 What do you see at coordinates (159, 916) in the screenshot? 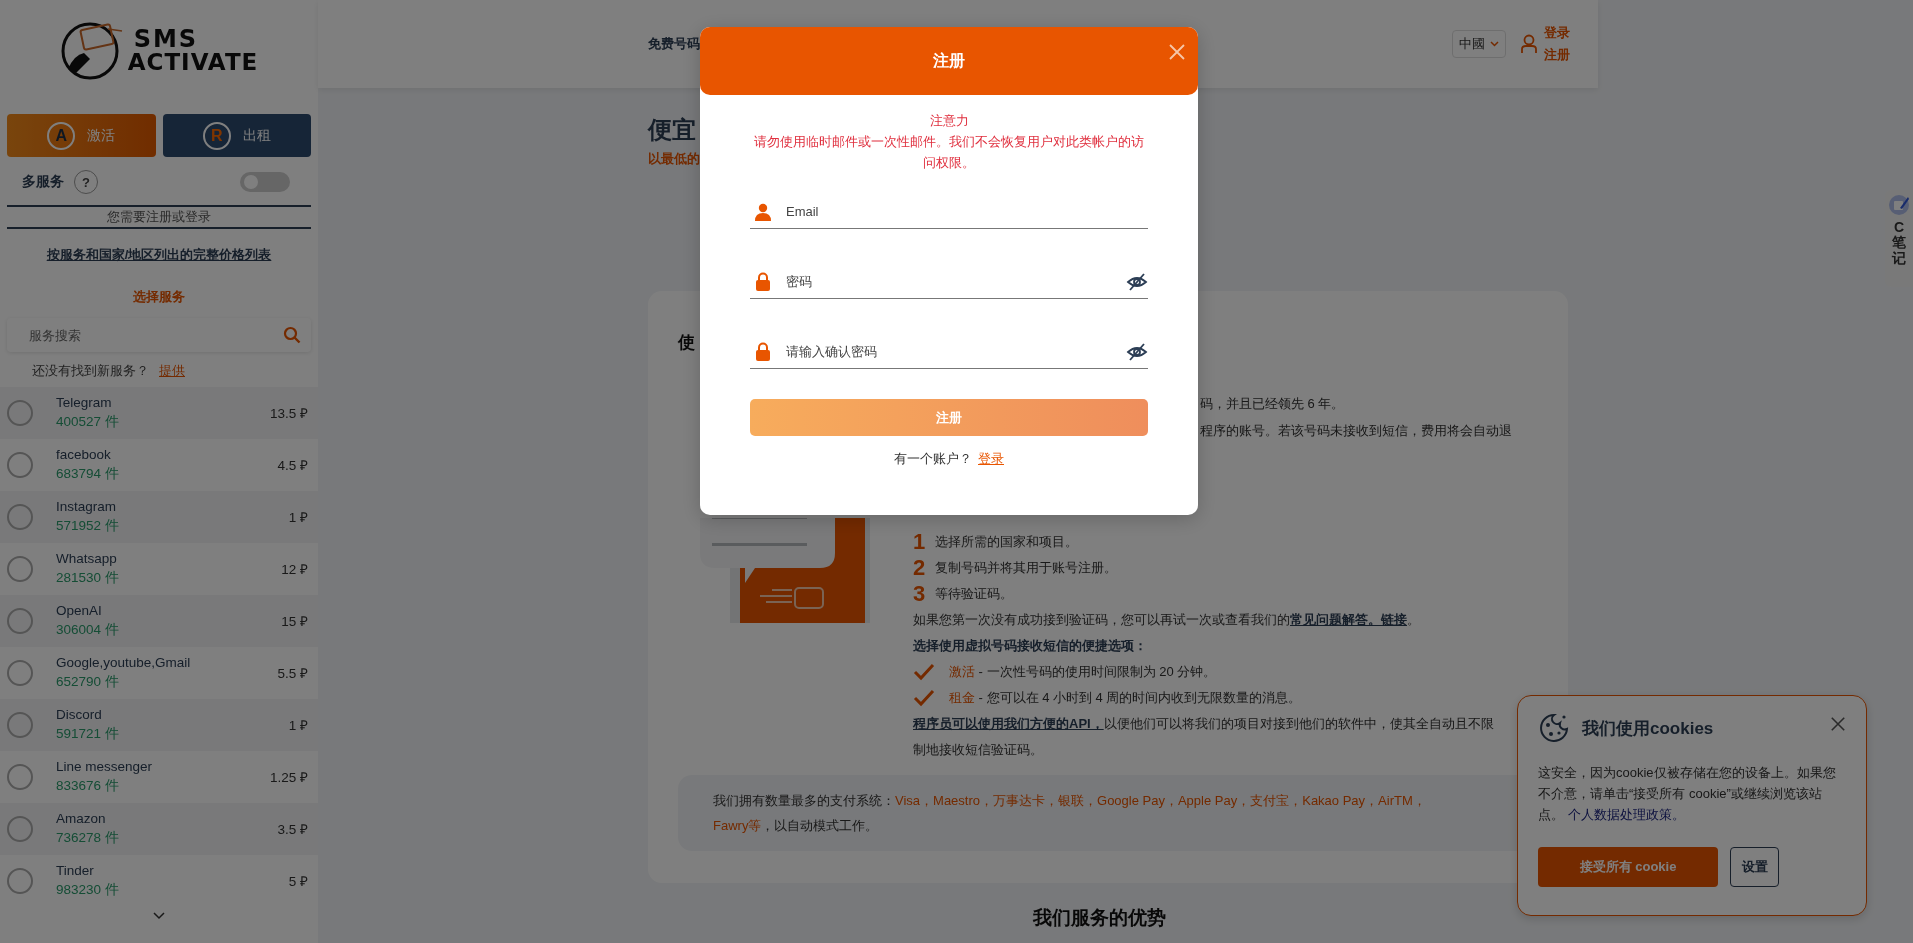
I see `chevron-down-icon` at bounding box center [159, 916].